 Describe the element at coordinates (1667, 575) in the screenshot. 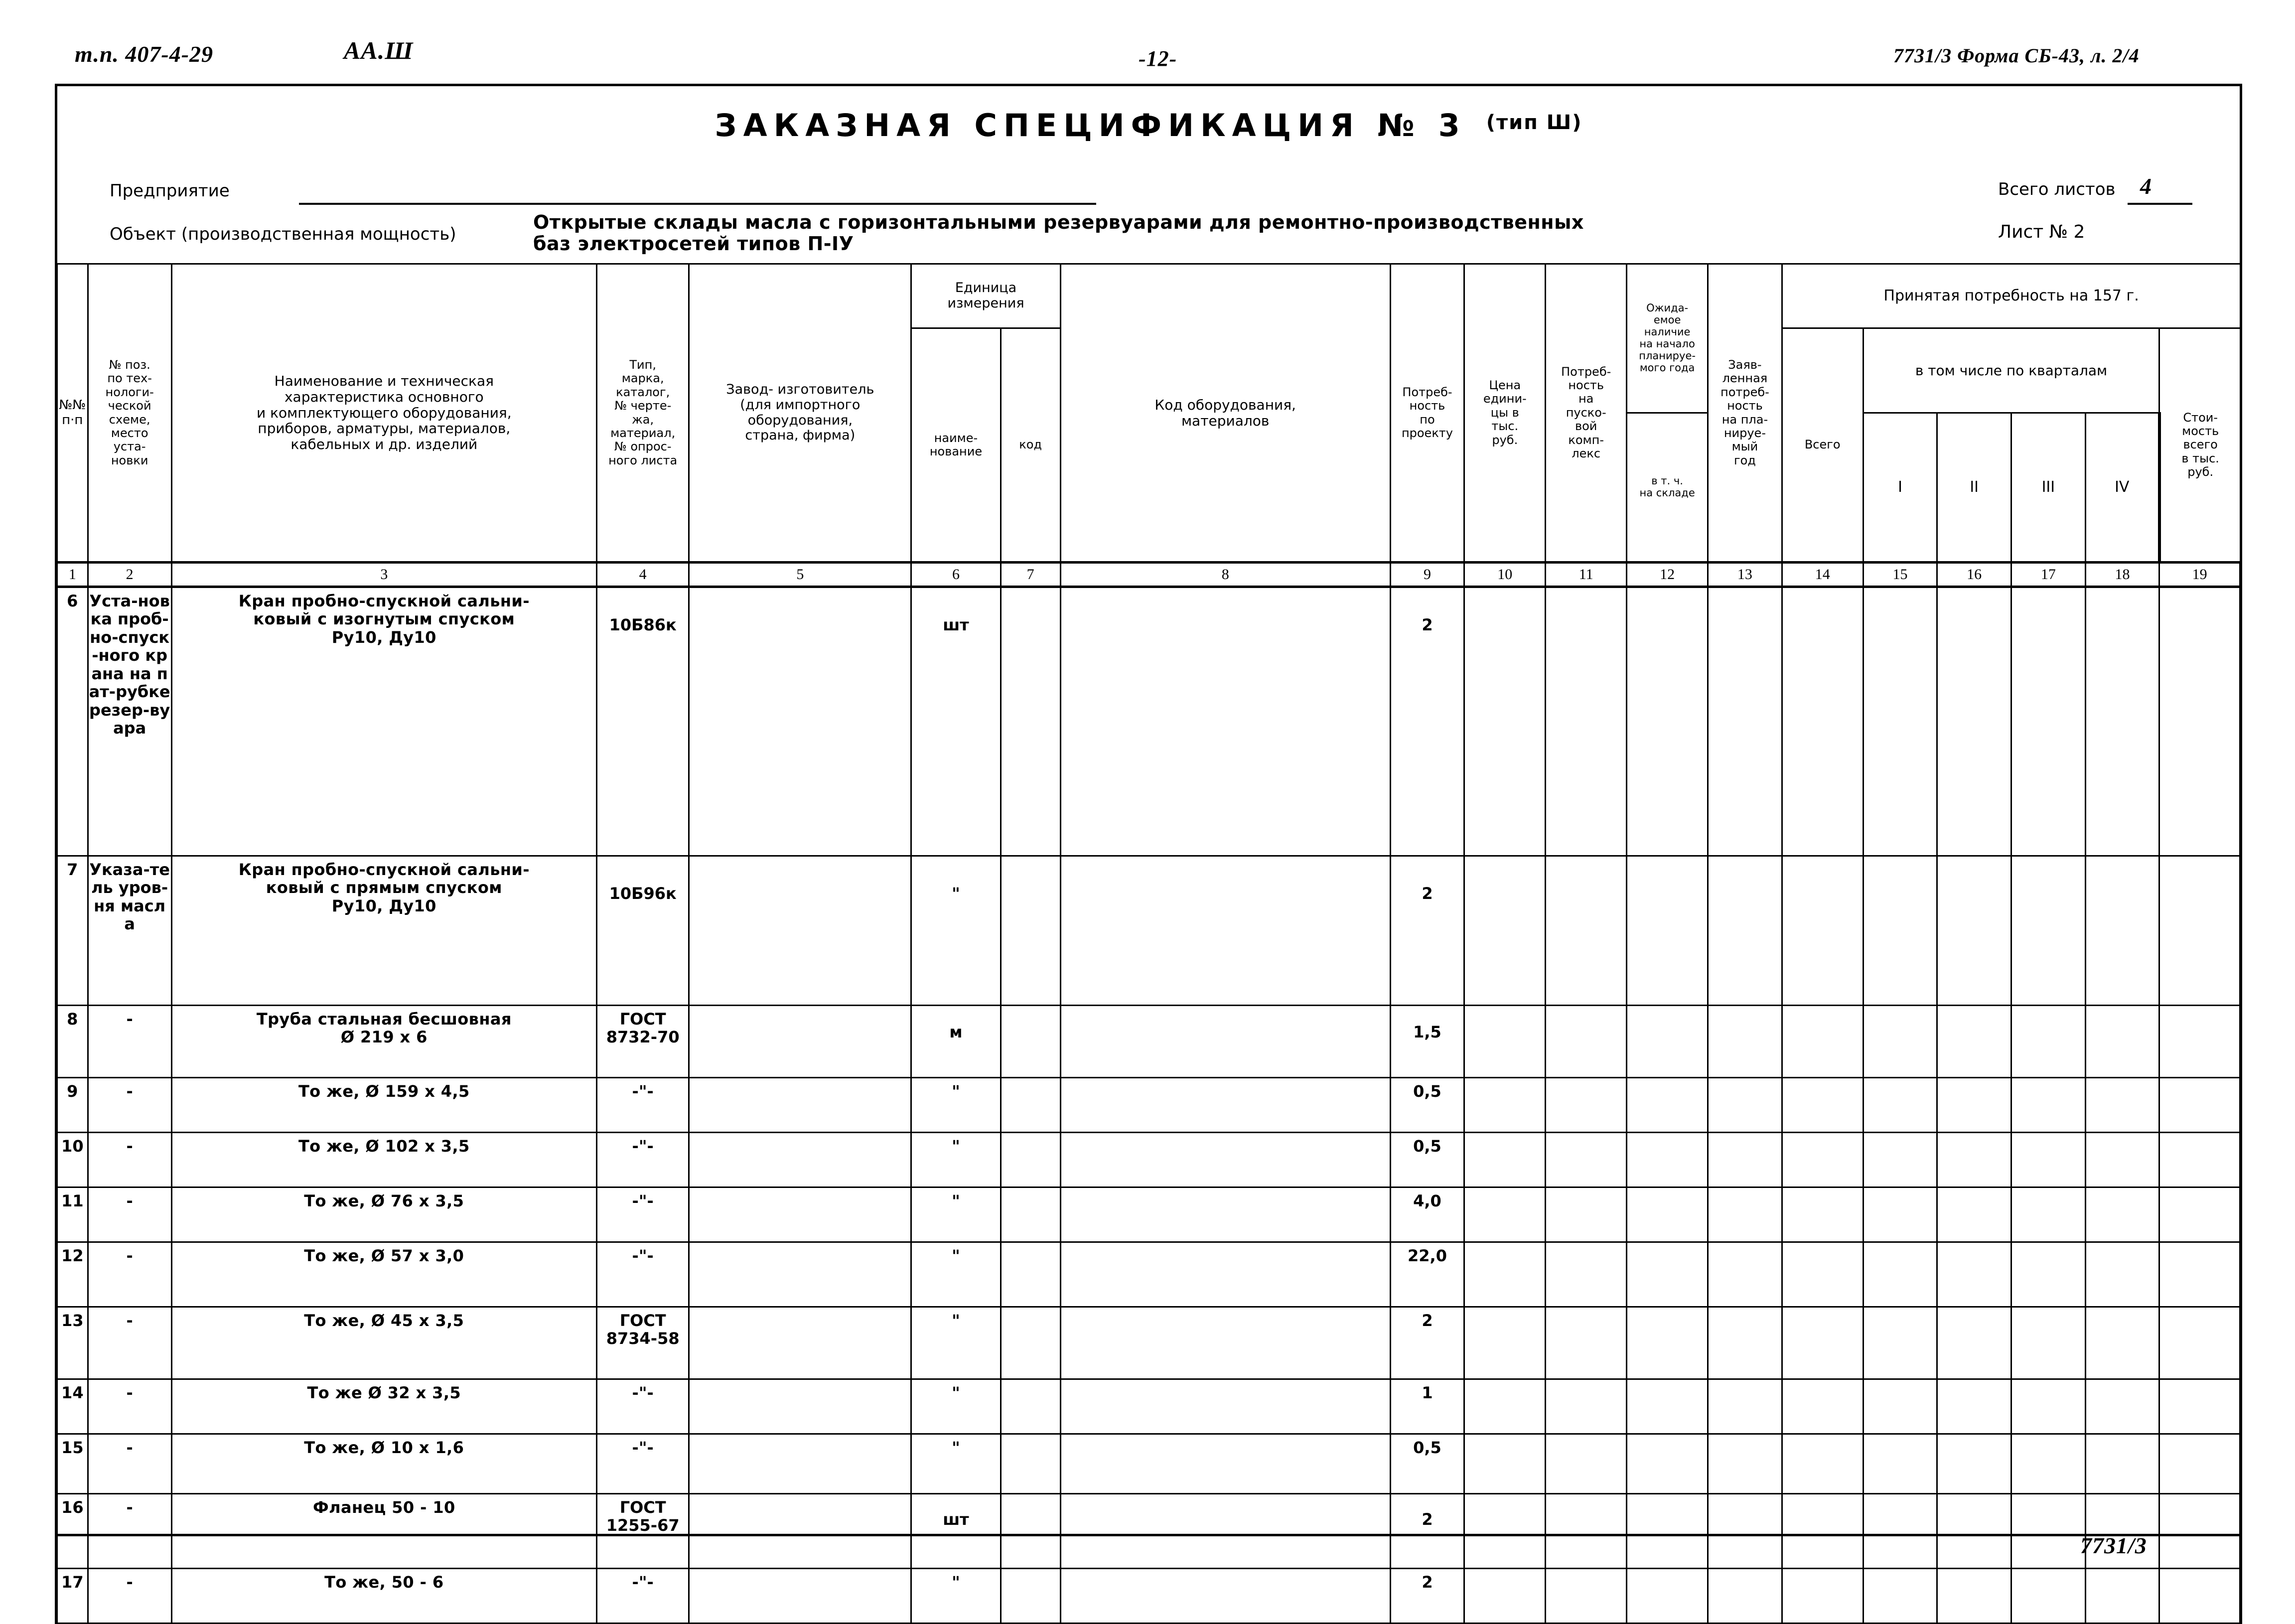

I see `colnum-12: 12` at that location.